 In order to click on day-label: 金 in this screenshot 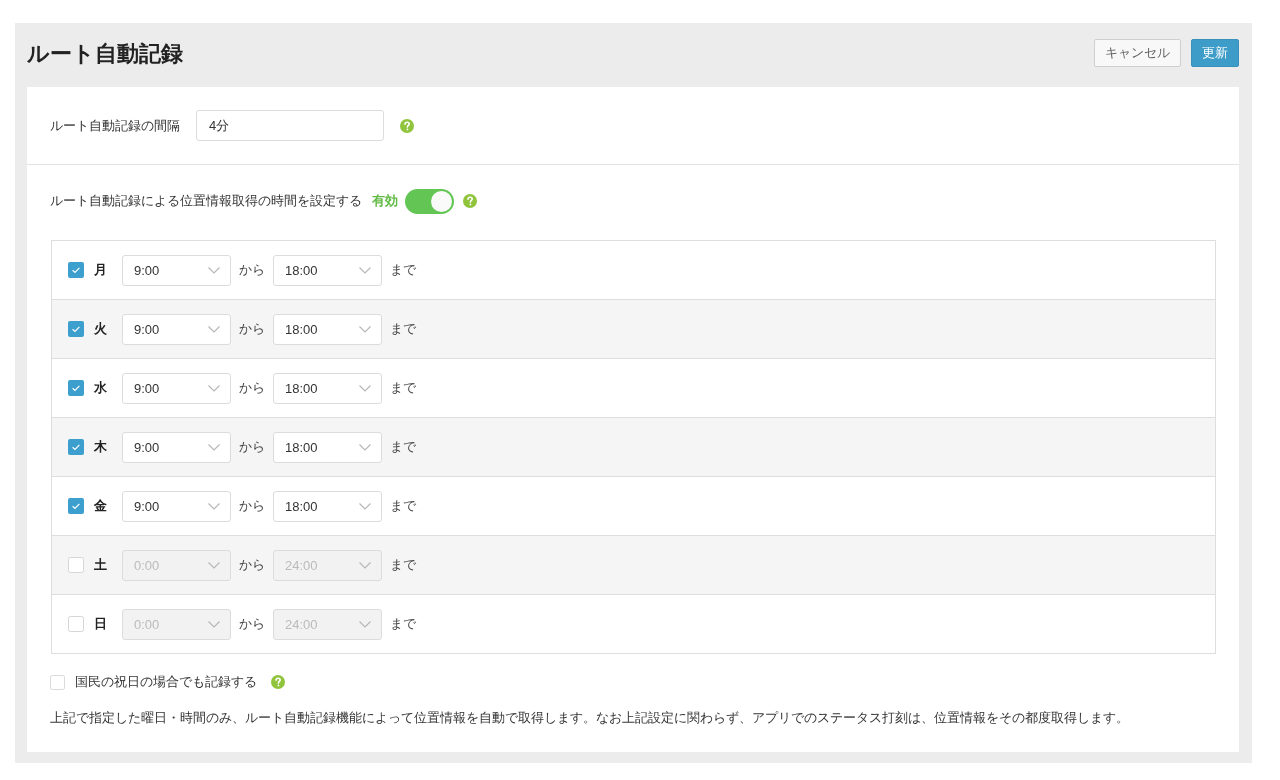, I will do `click(101, 506)`.